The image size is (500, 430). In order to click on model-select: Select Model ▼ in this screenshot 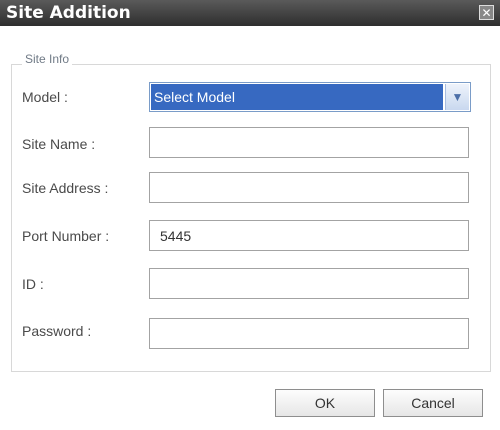, I will do `click(310, 97)`.